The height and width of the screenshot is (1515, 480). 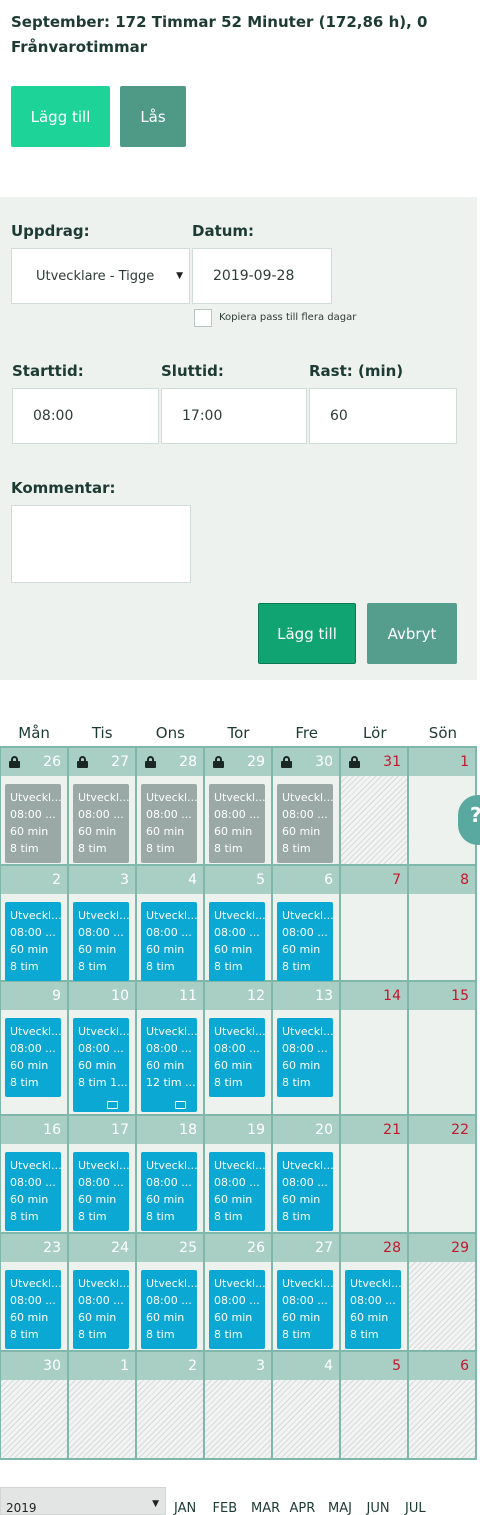 What do you see at coordinates (100, 276) in the screenshot?
I see `assignment-select: Utvecklare - Tigge ▼` at bounding box center [100, 276].